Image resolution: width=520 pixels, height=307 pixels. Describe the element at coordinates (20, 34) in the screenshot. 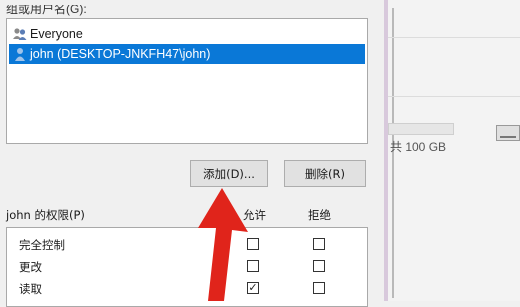

I see `group-users-icon` at that location.